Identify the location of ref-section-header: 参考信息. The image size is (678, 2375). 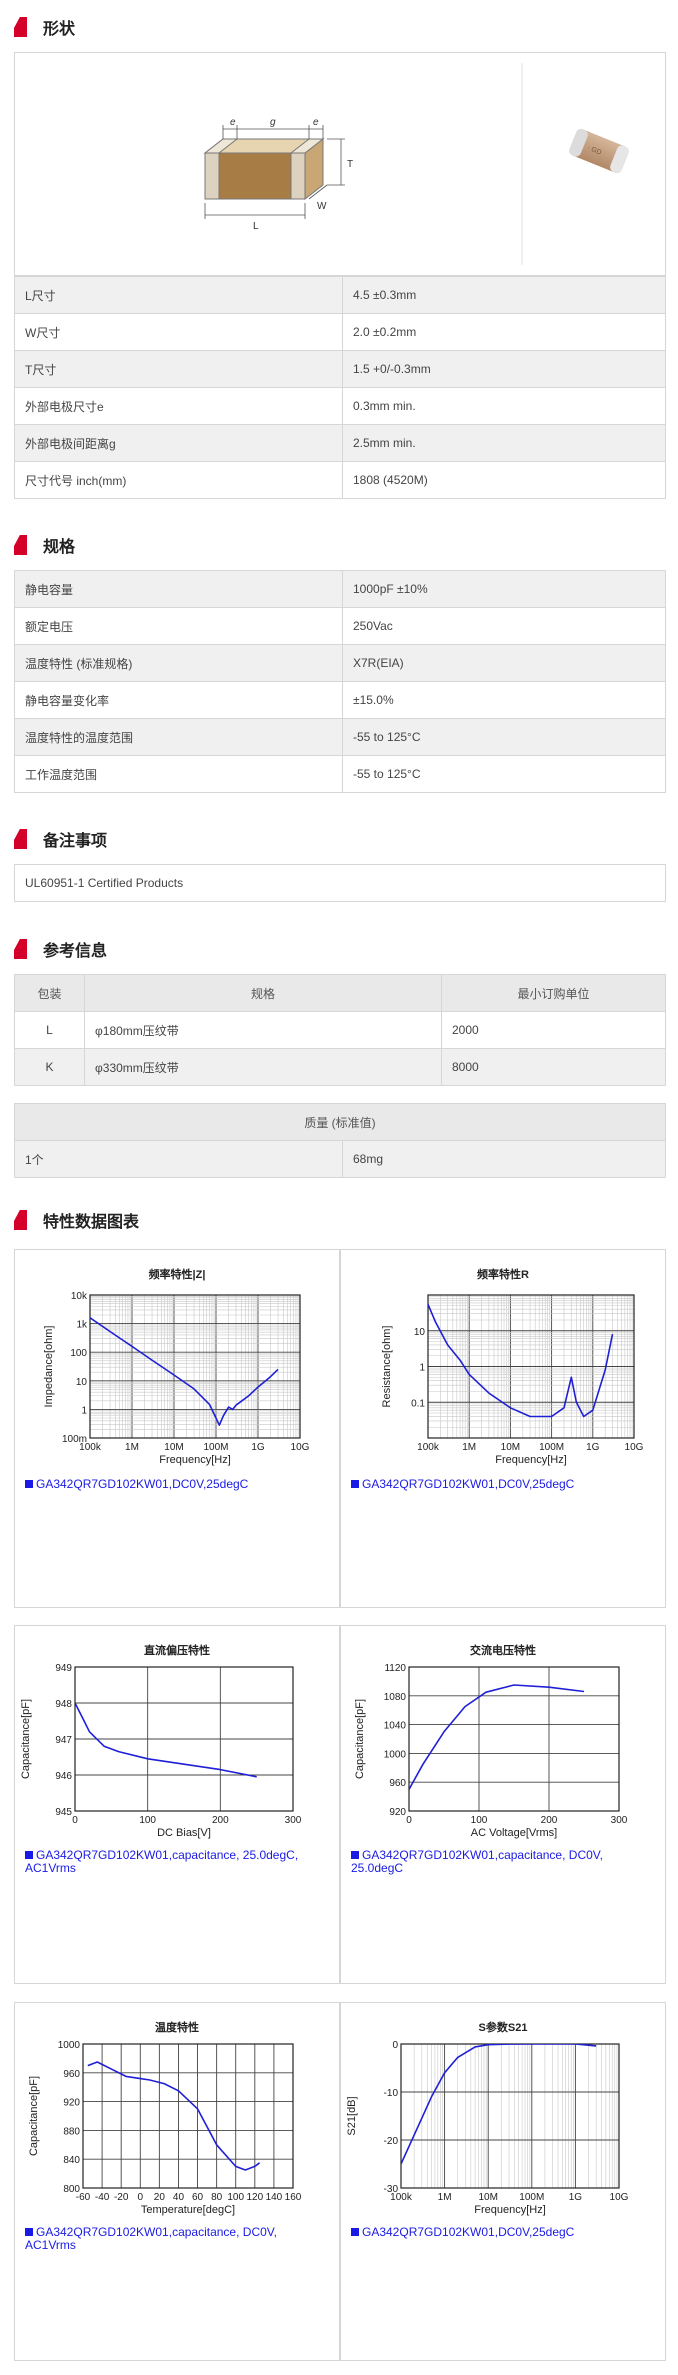
(60, 949).